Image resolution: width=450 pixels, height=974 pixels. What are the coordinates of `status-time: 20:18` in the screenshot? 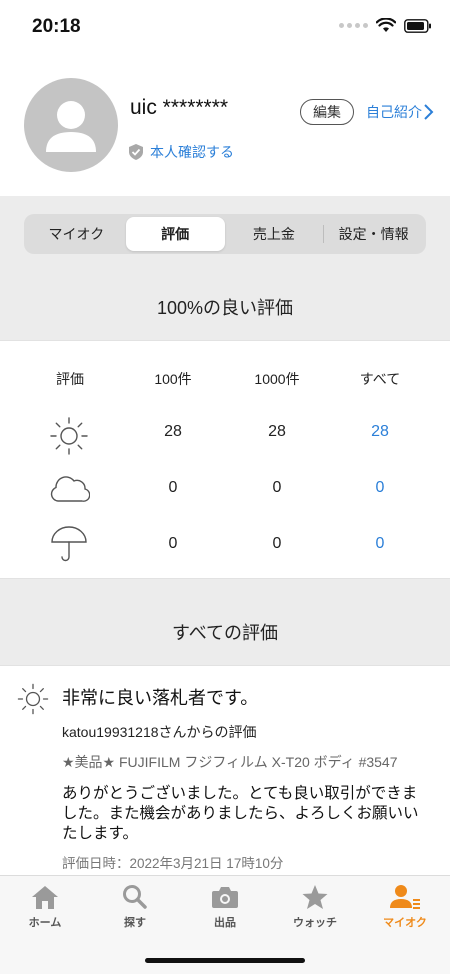 It's located at (56, 26).